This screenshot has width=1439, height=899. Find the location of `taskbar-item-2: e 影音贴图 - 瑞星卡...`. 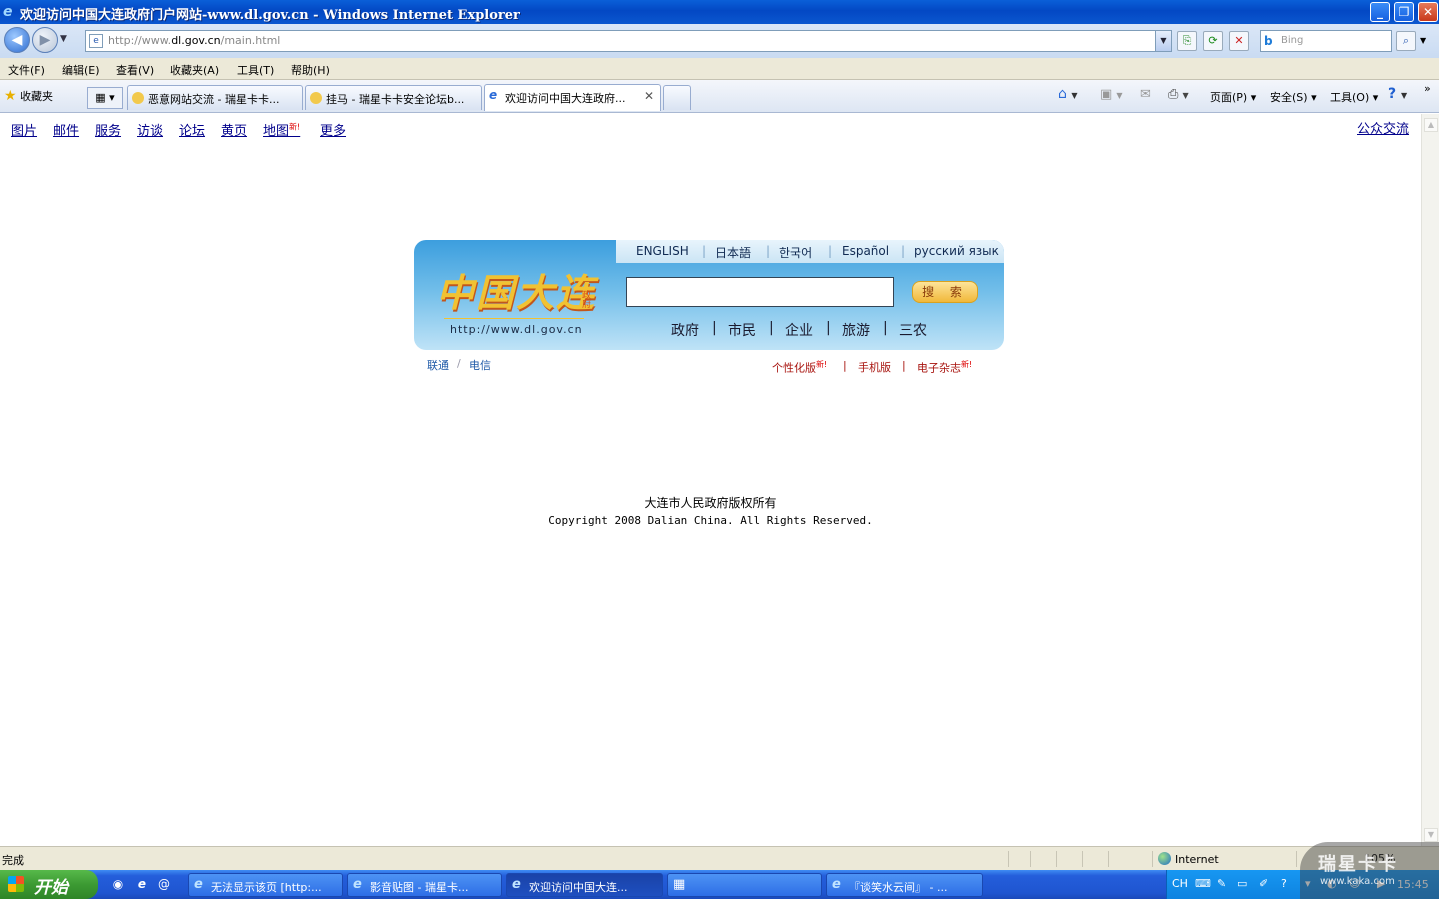

taskbar-item-2: e 影音贴图 - 瑞星卡... is located at coordinates (424, 885).